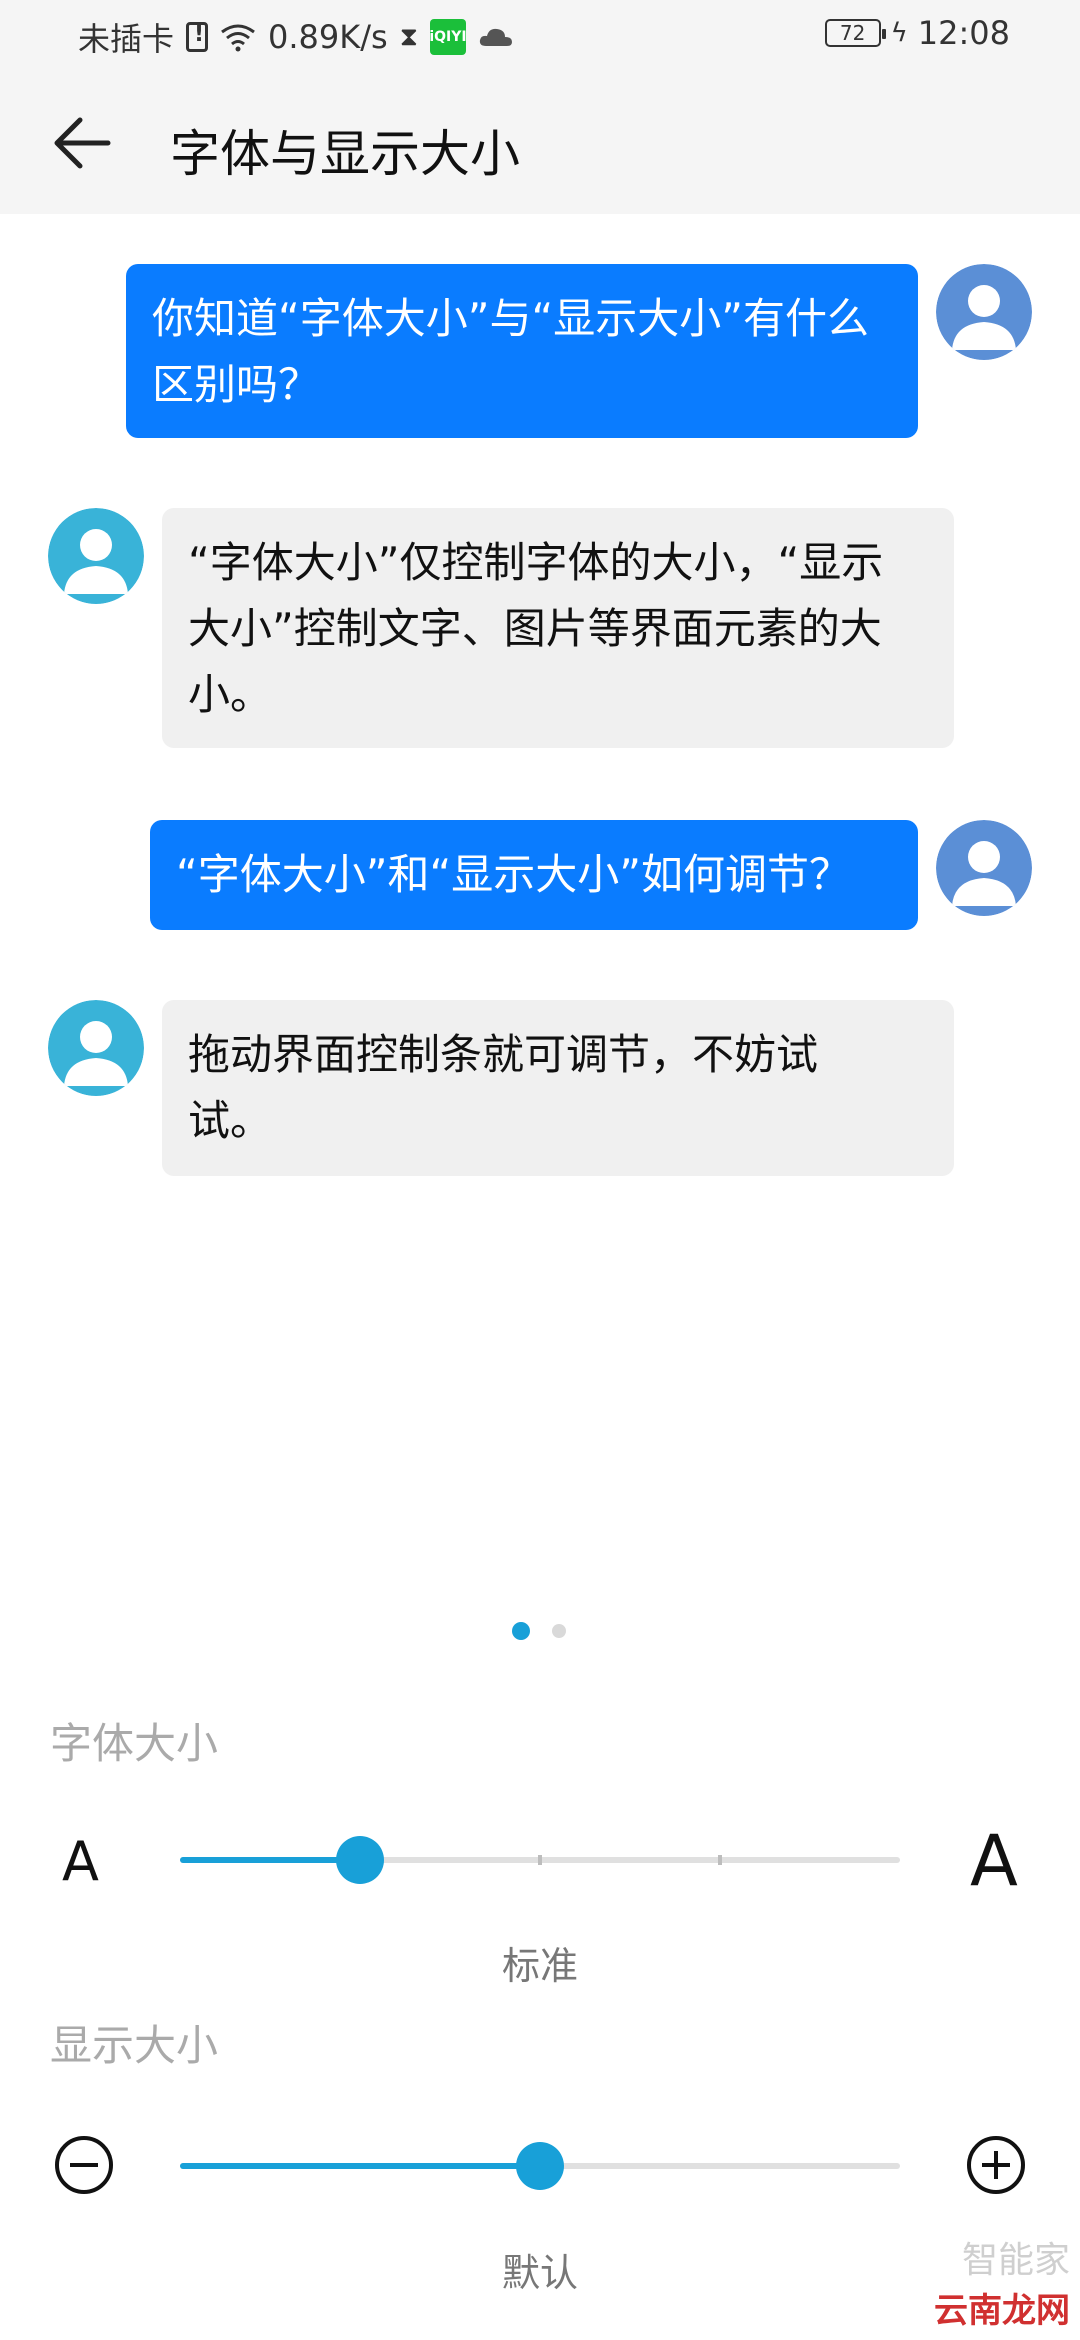 The width and height of the screenshot is (1080, 2340). I want to click on large-font-glyph: A, so click(994, 1861).